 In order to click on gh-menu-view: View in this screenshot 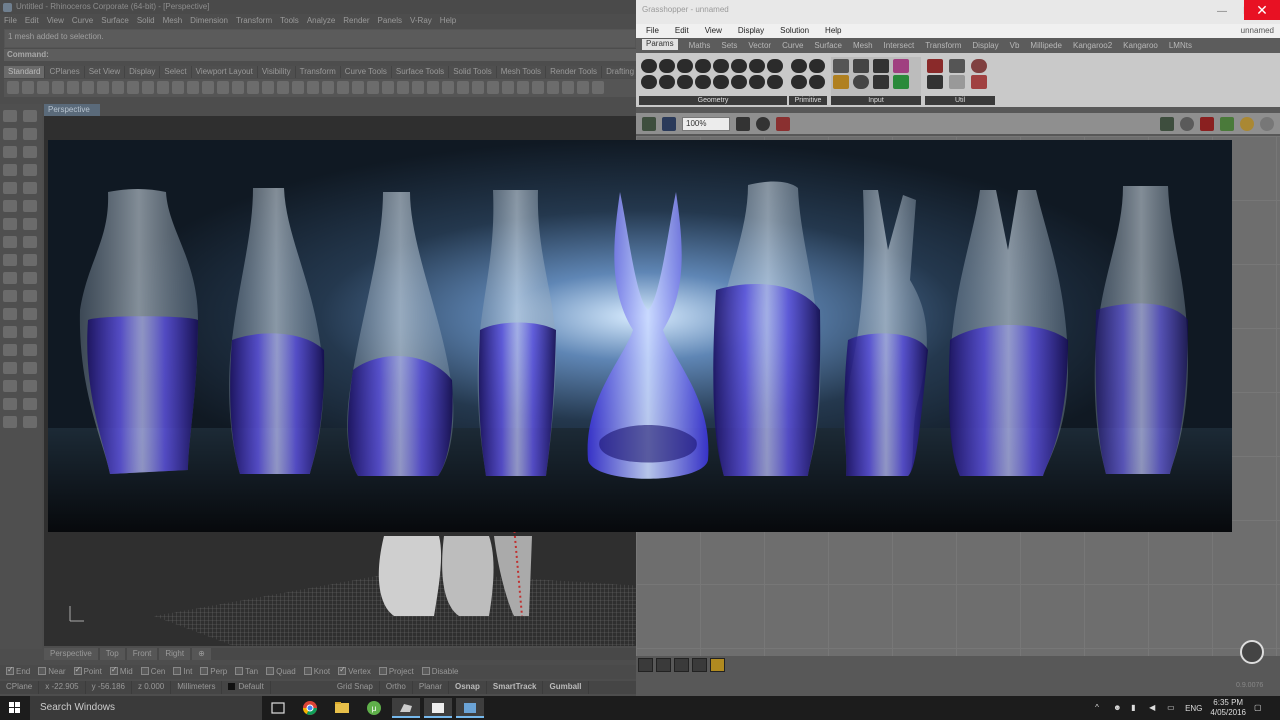, I will do `click(713, 32)`.